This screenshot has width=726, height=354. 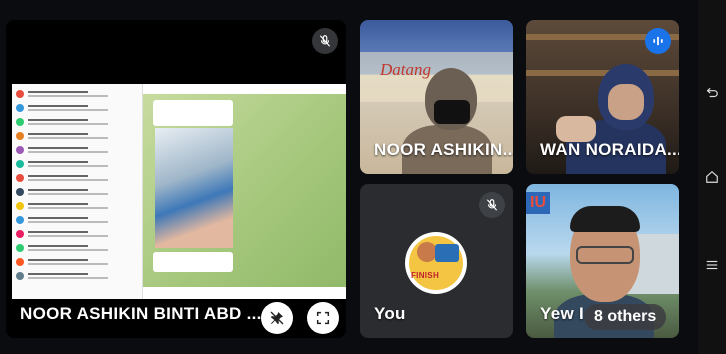 What do you see at coordinates (77, 191) in the screenshot?
I see `chat-list-pane` at bounding box center [77, 191].